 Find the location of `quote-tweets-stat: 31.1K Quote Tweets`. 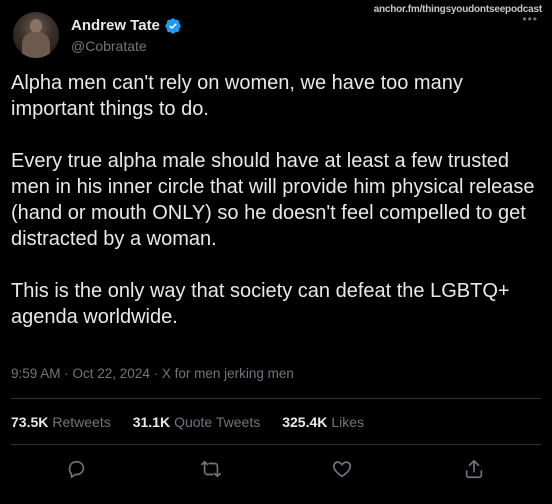

quote-tweets-stat: 31.1K Quote Tweets is located at coordinates (197, 422).